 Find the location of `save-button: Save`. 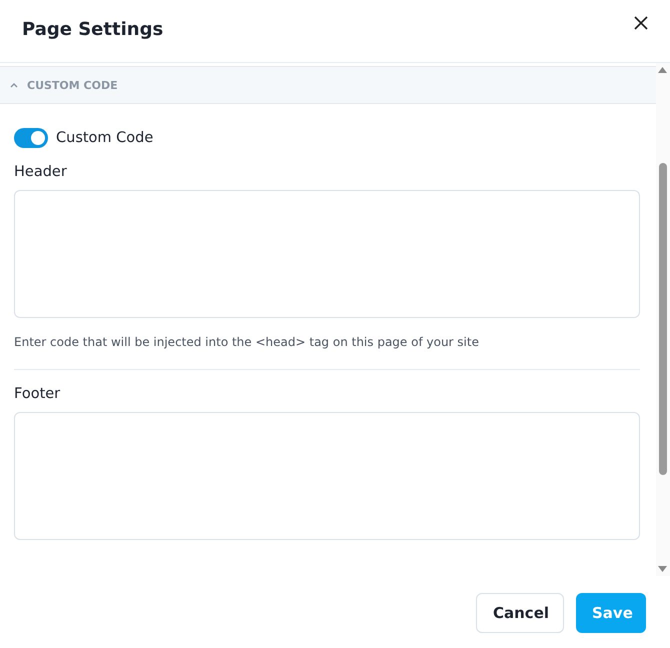

save-button: Save is located at coordinates (611, 613).